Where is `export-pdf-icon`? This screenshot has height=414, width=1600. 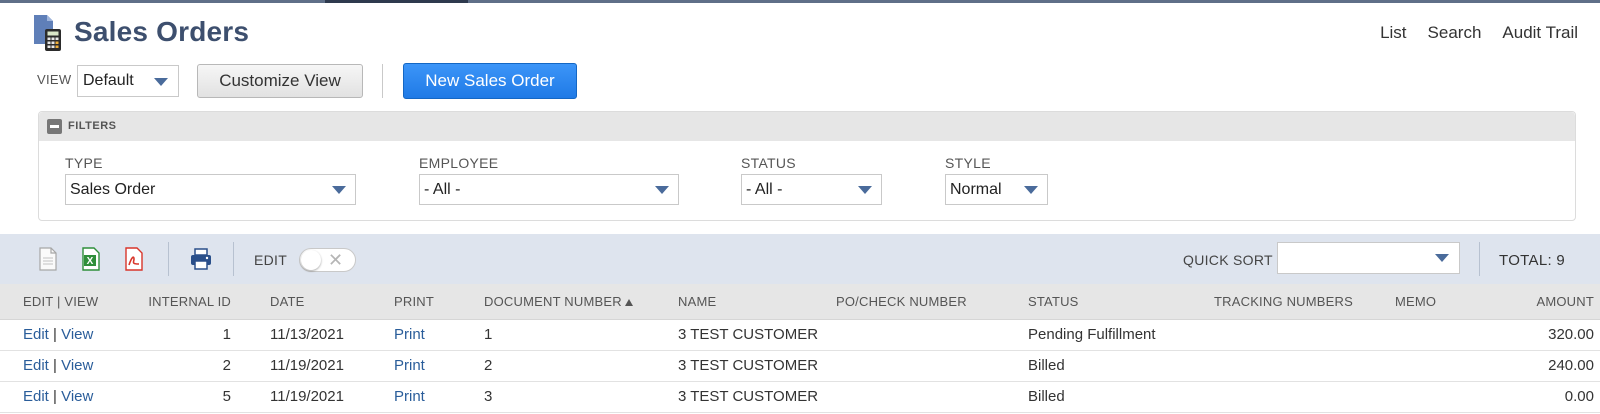 export-pdf-icon is located at coordinates (134, 259).